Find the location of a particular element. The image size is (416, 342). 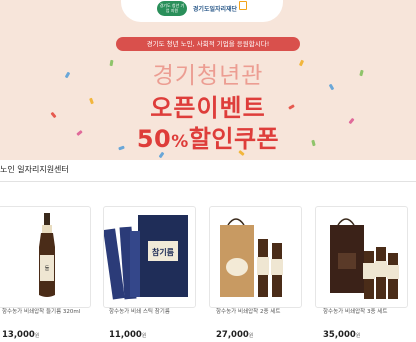

product-name-4: 항수농가 비쇄압착 3종 세트 is located at coordinates (355, 312).